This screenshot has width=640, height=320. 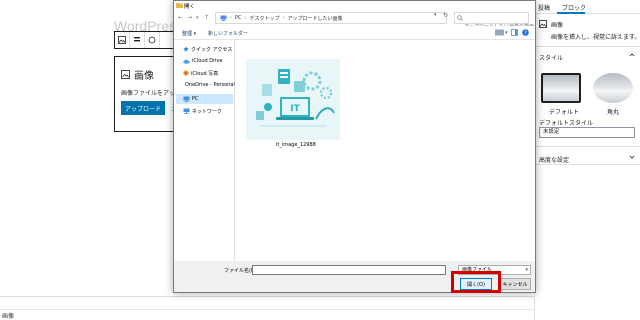 I want to click on file-thumbnail: IT, so click(x=293, y=99).